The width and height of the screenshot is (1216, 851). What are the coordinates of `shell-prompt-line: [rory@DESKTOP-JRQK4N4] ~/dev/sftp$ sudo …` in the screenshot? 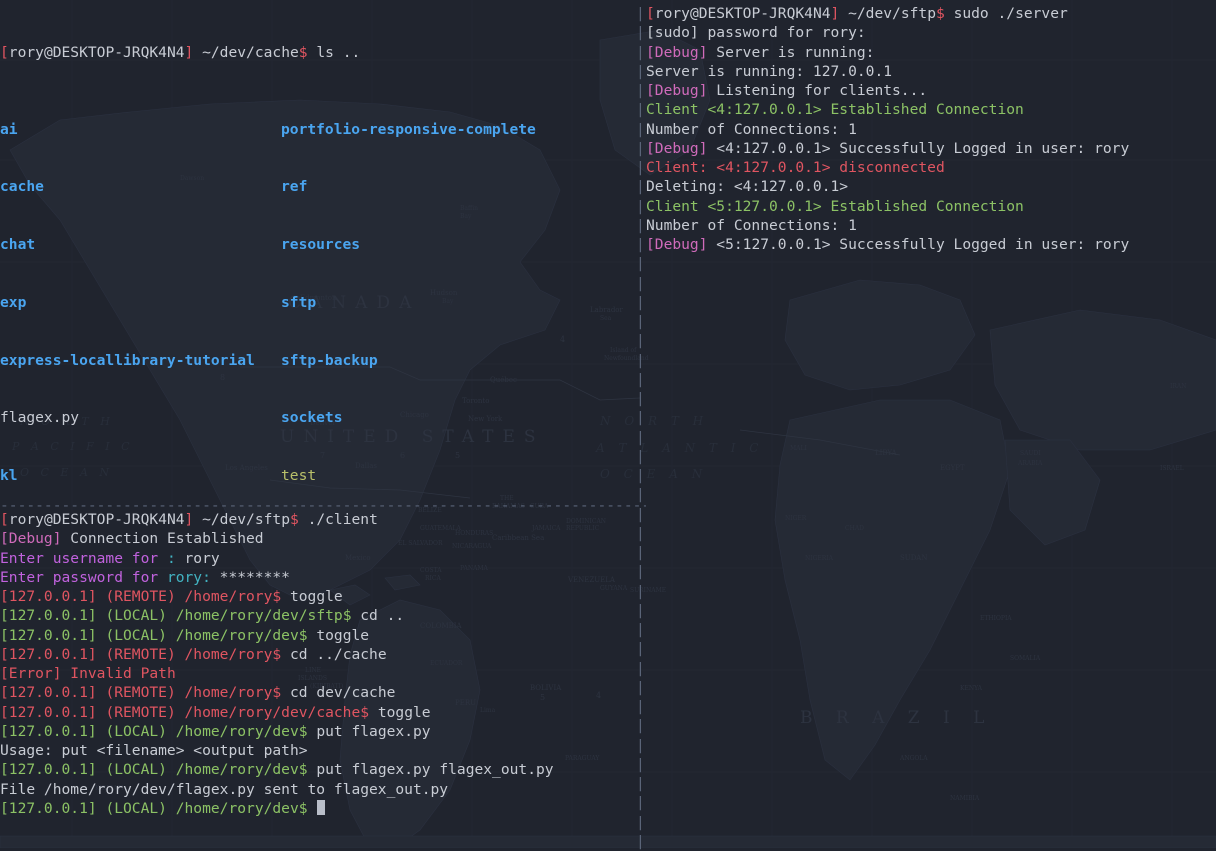 It's located at (931, 13).